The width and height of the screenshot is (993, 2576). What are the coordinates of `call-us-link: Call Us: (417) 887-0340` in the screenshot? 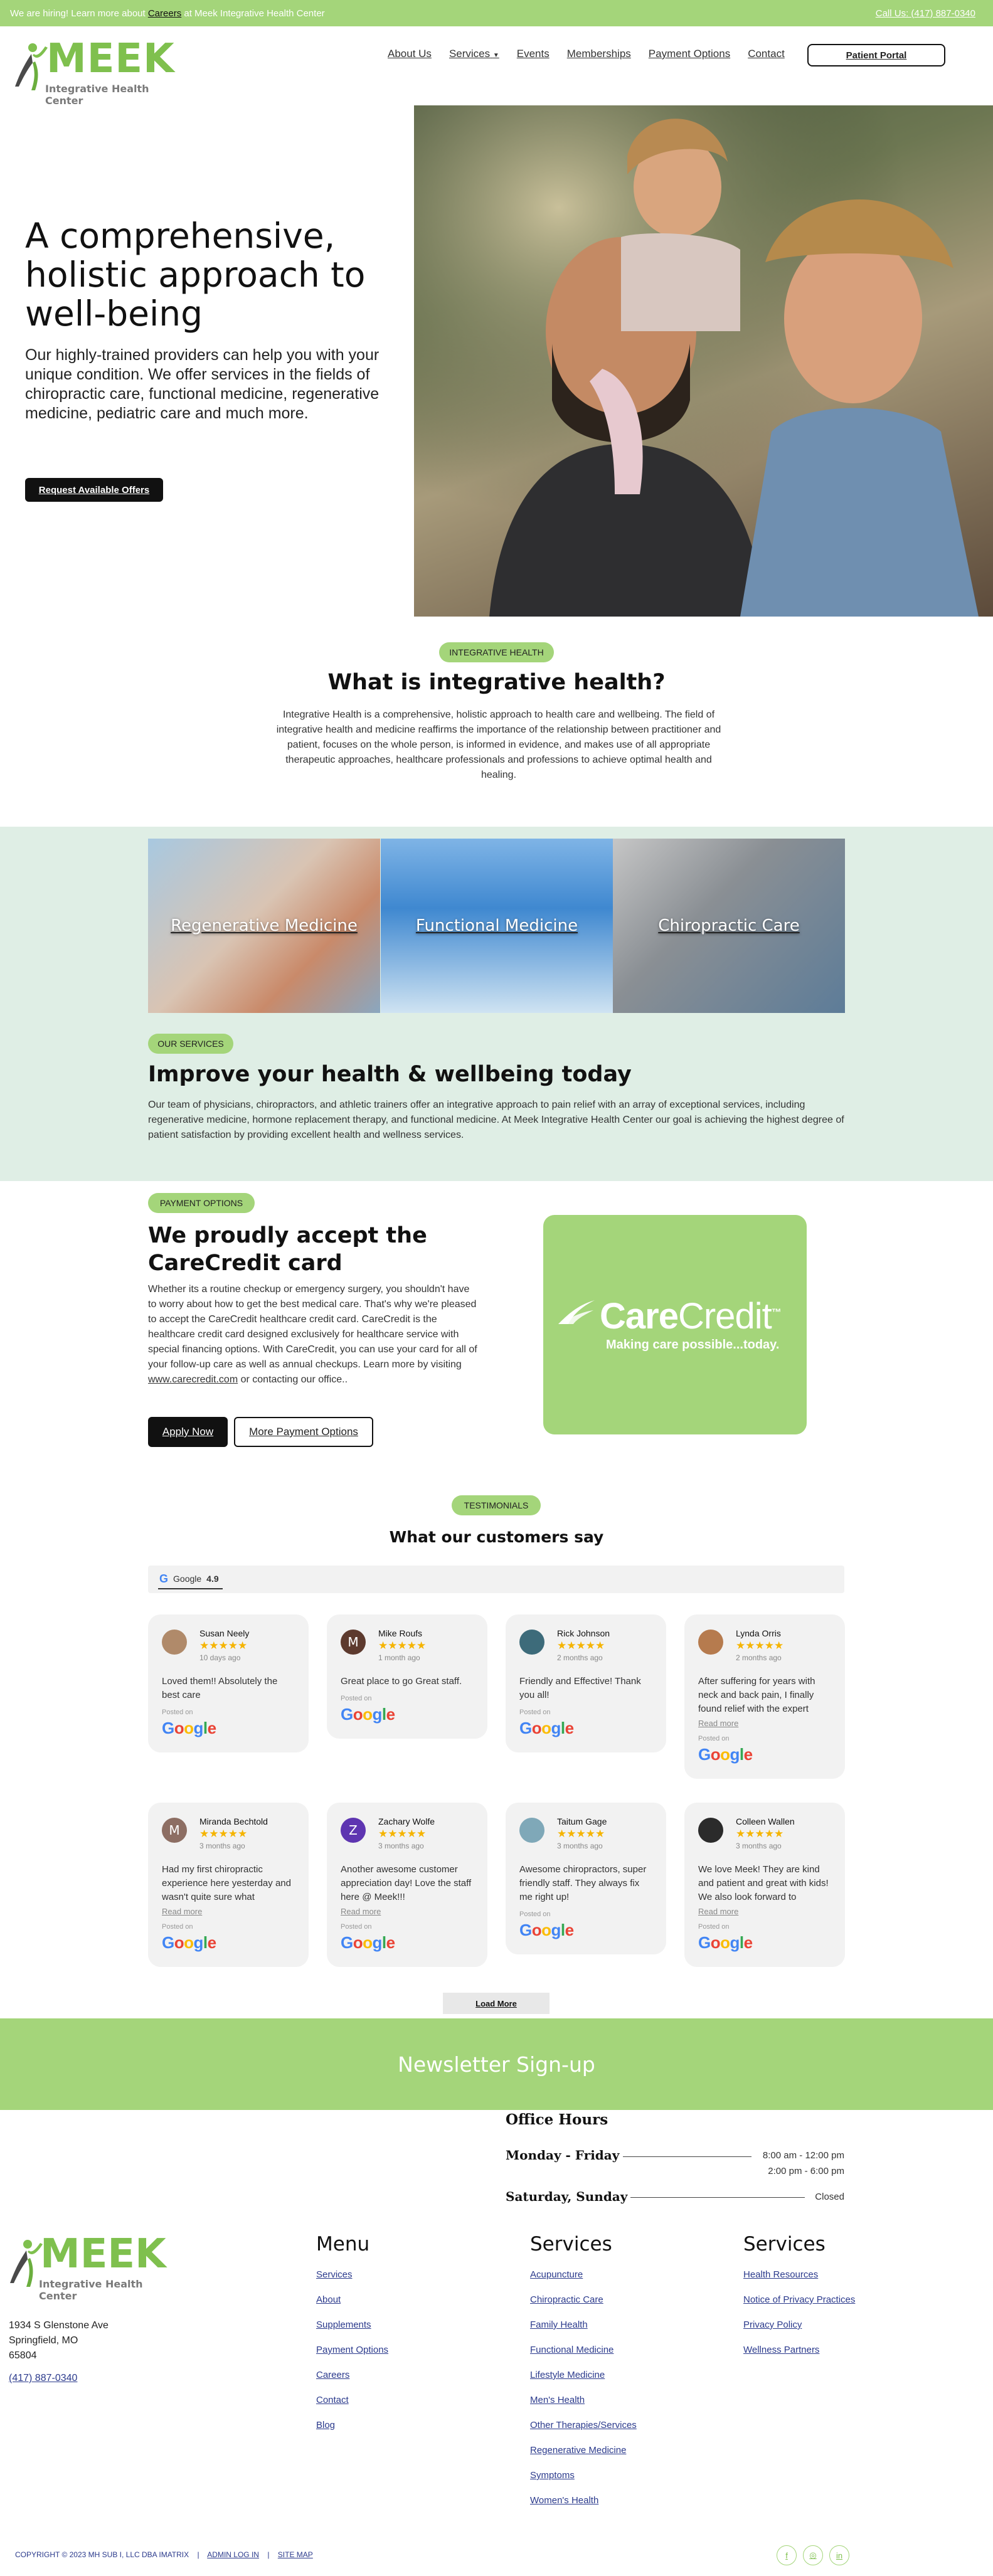 It's located at (929, 13).